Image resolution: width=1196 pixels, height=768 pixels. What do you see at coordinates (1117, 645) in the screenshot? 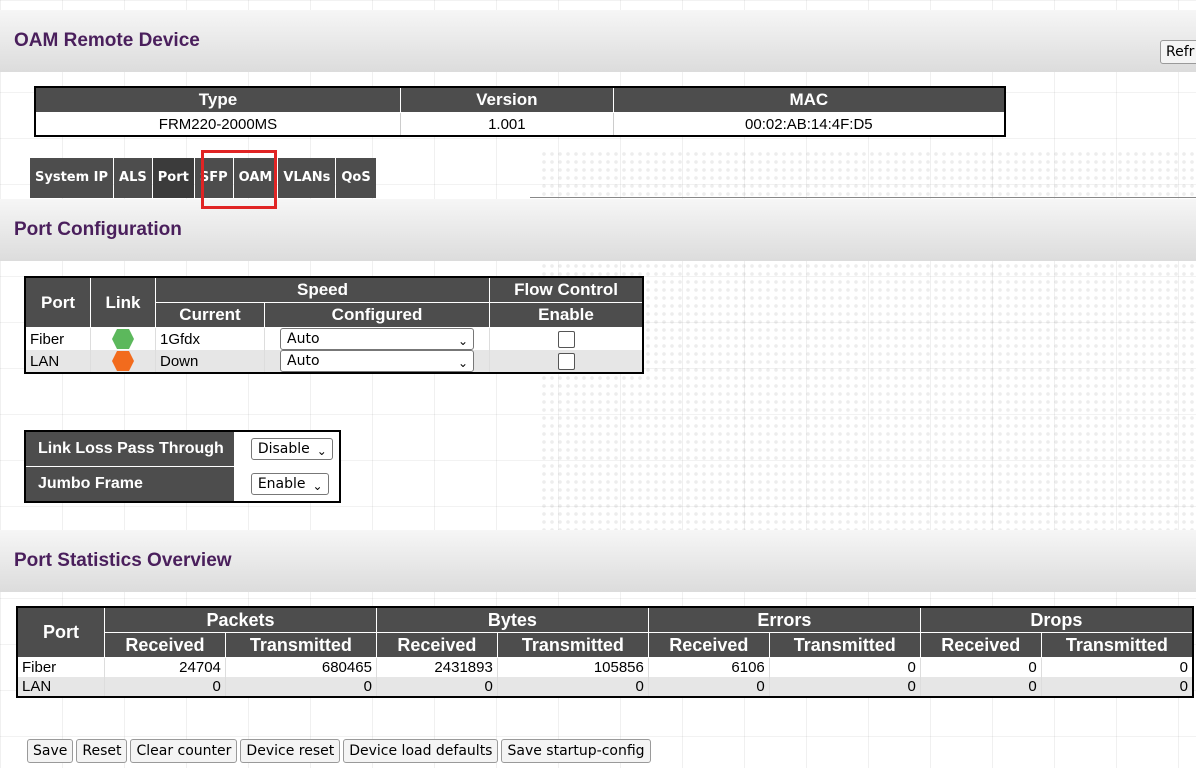
I see `col-drops-transmitted: Transmitted` at bounding box center [1117, 645].